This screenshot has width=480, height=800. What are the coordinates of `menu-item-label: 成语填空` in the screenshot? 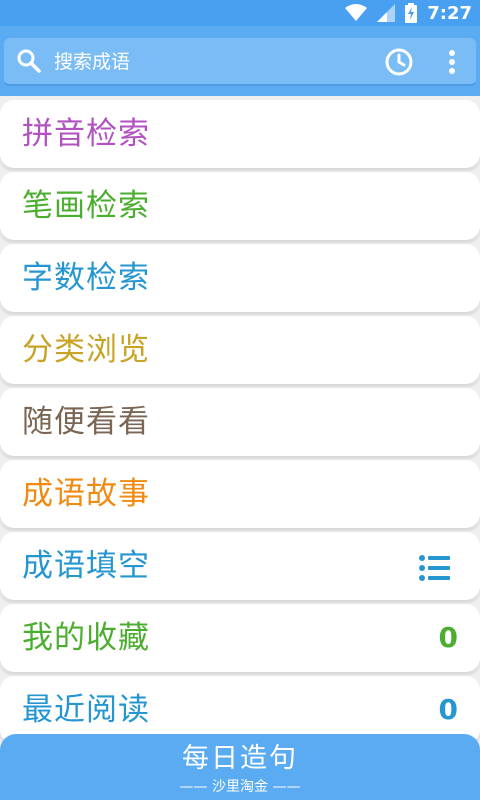 It's located at (86, 566).